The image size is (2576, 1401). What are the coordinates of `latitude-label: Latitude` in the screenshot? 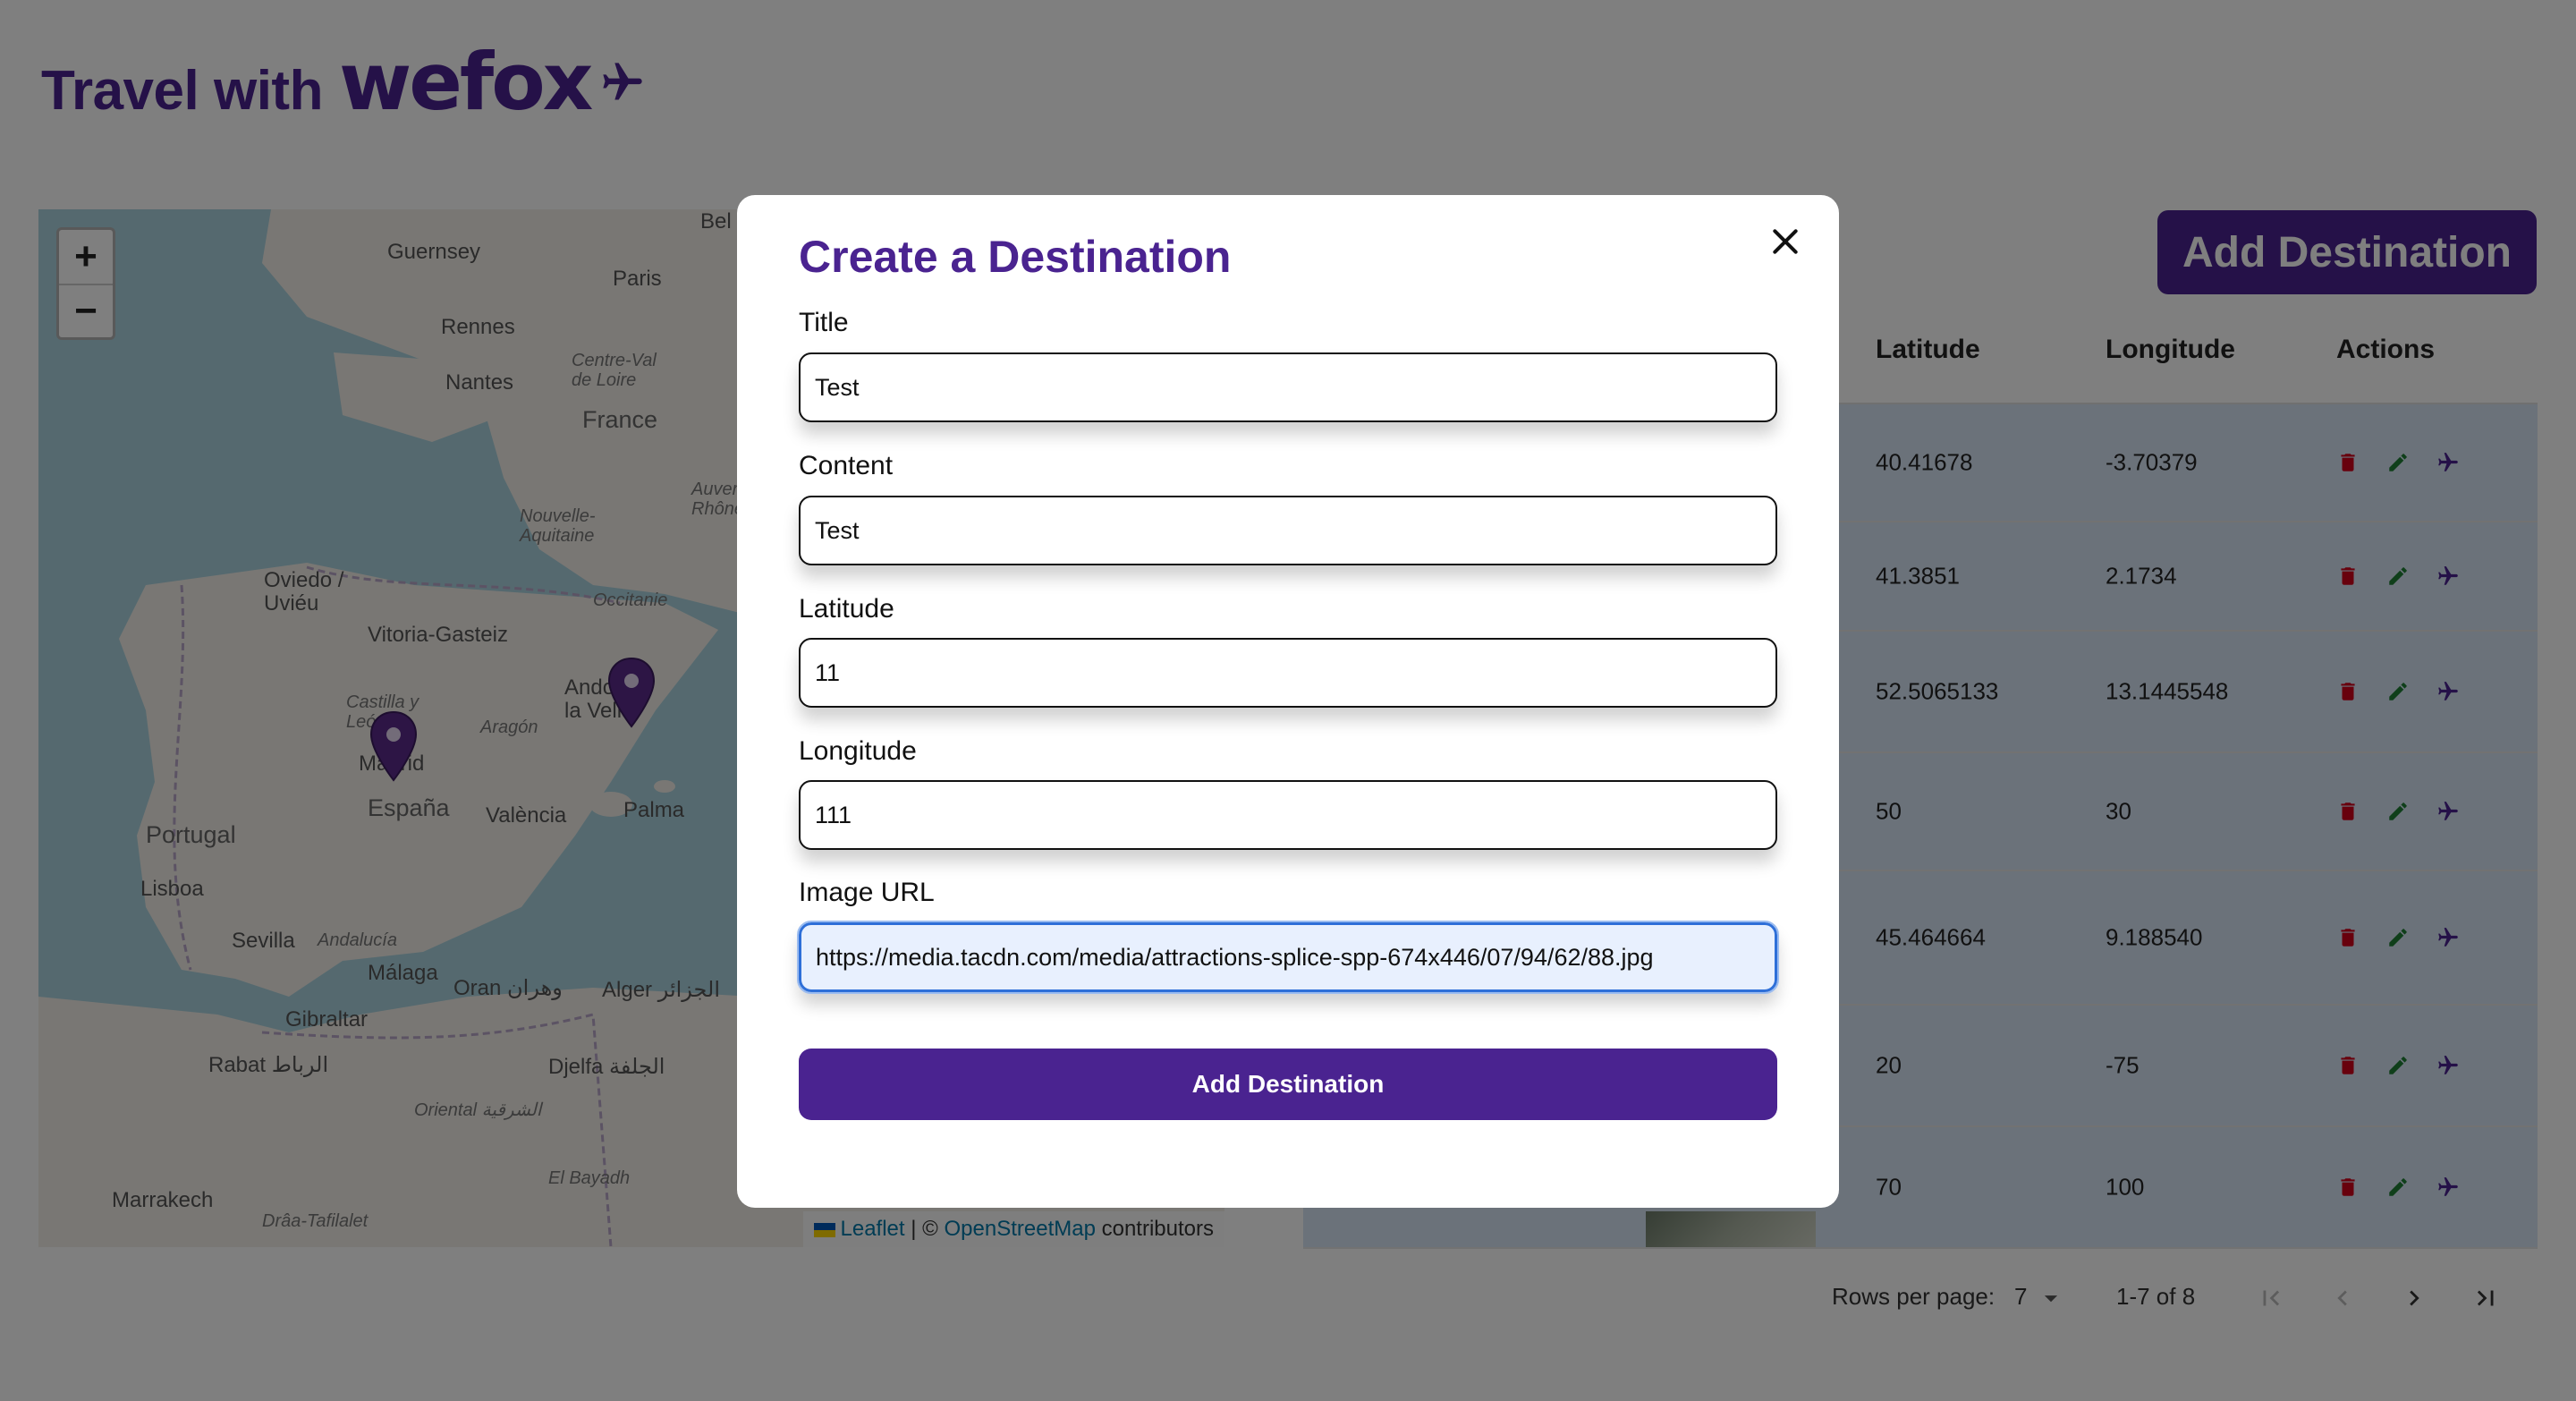 It's located at (846, 609).